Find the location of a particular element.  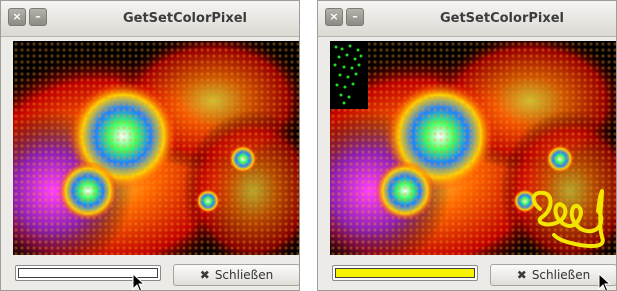

close-button: ✖ Schließen is located at coordinates (236, 275).